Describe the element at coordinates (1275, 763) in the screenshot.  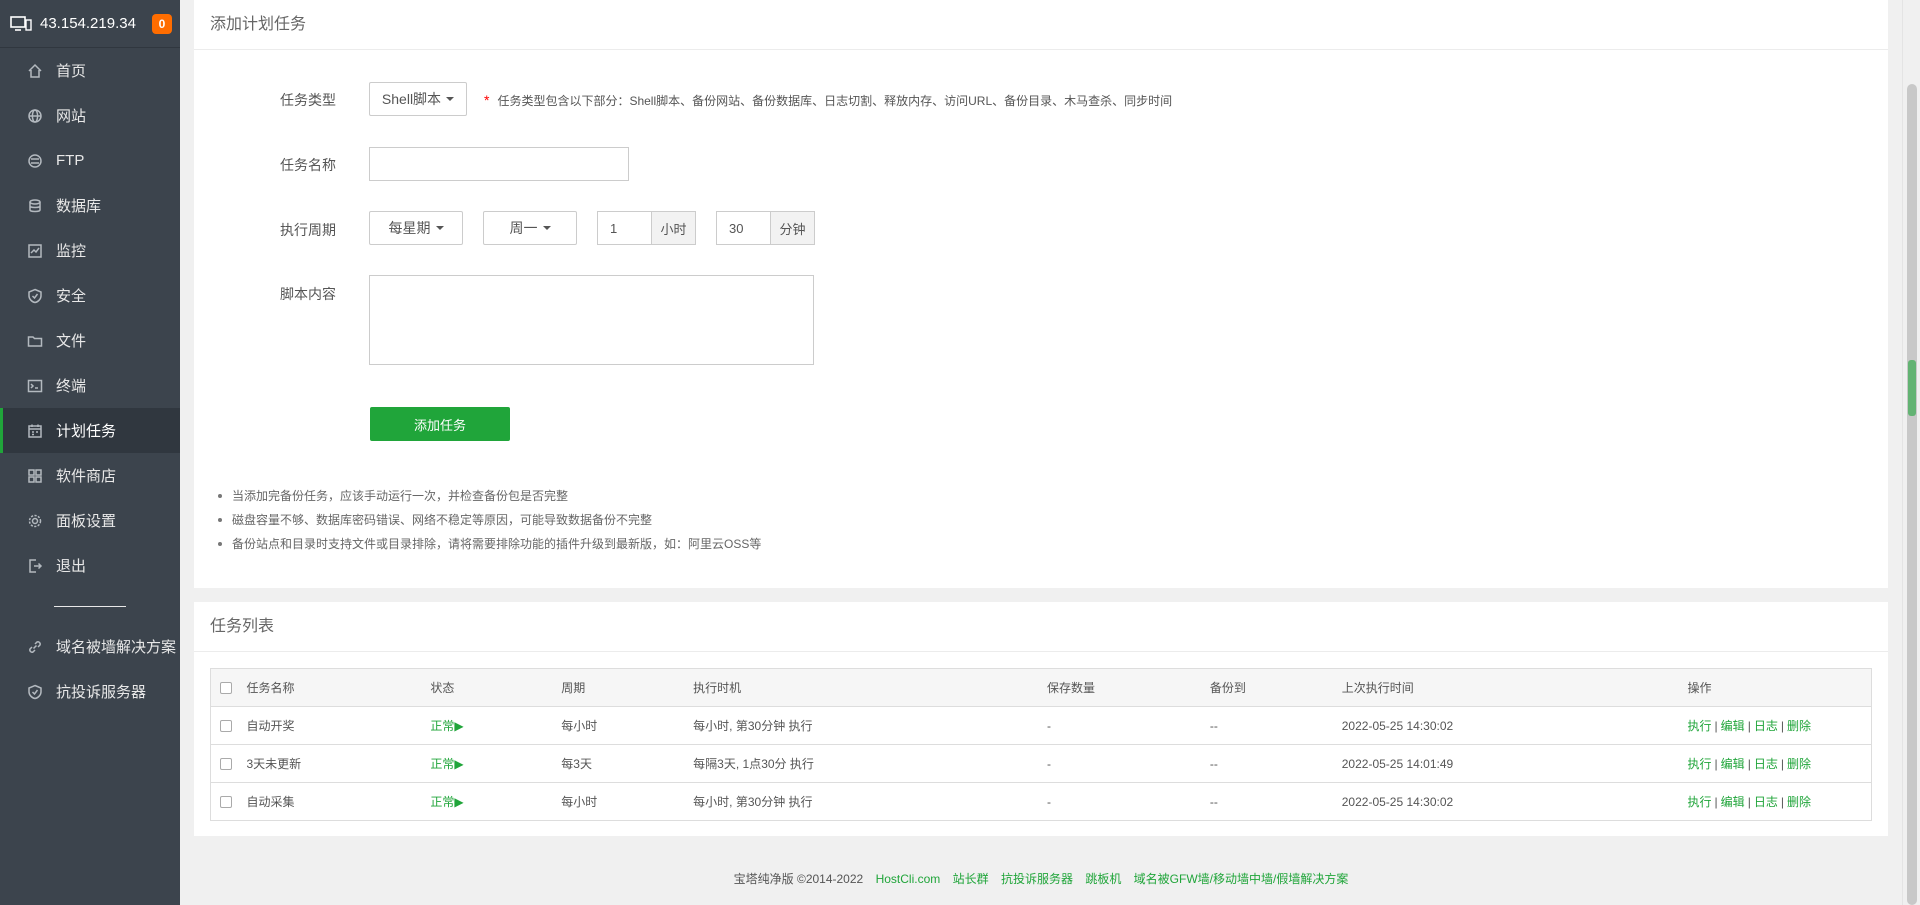
I see `backup-to-cell: --` at that location.